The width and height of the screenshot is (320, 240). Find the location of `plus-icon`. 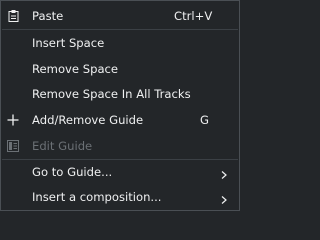

plus-icon is located at coordinates (14, 120).